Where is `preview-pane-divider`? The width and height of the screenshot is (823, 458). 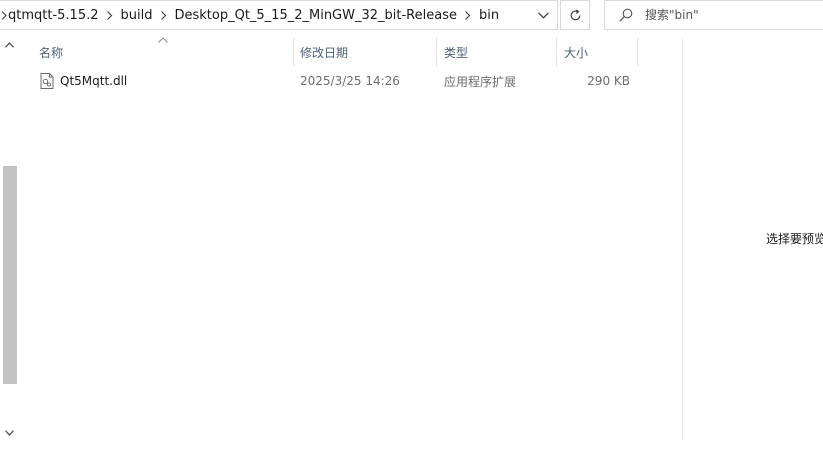 preview-pane-divider is located at coordinates (682, 239).